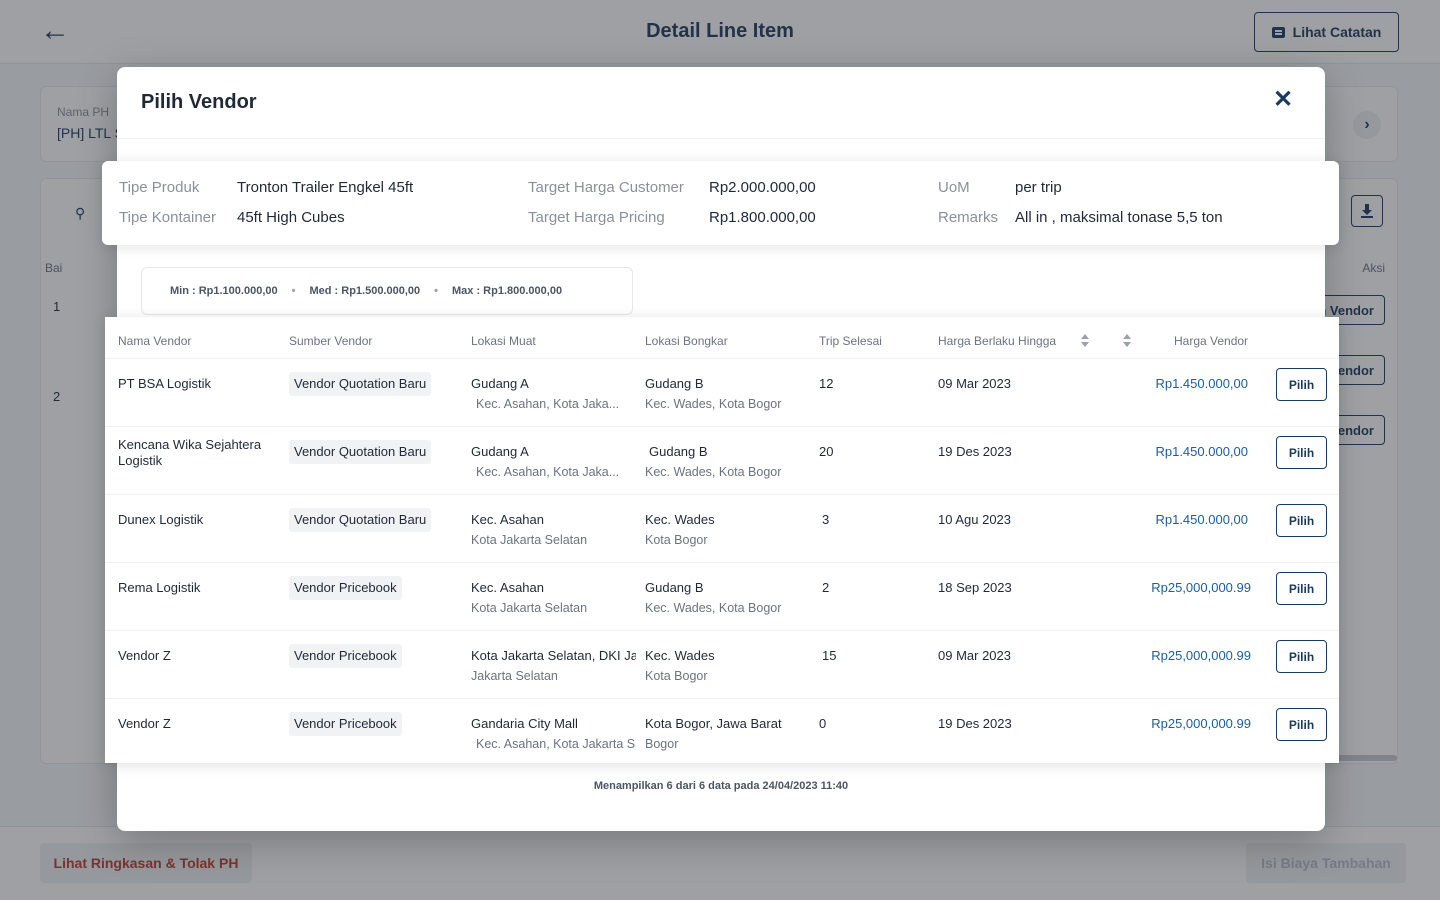 The width and height of the screenshot is (1440, 900). What do you see at coordinates (155, 341) in the screenshot?
I see `header-vendor-name: Nama Vendor` at bounding box center [155, 341].